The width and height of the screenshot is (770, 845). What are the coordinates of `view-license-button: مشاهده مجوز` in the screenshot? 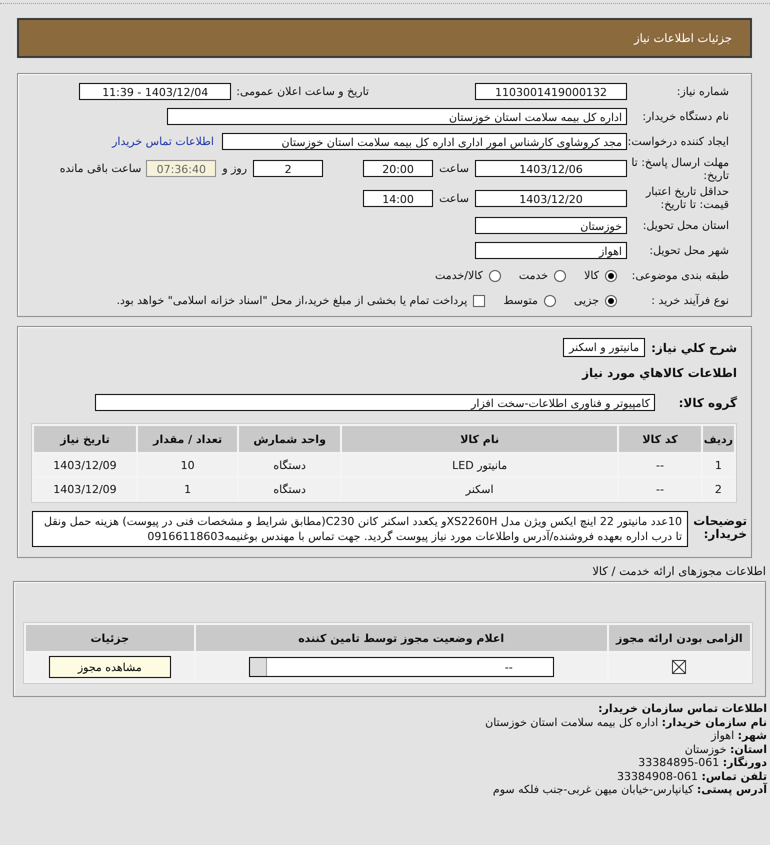 It's located at (109, 667).